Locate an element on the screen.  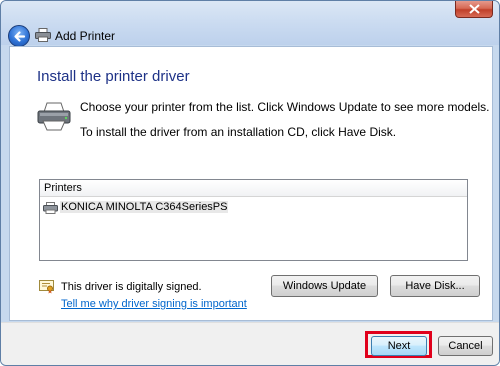
next-button: Next is located at coordinates (399, 346).